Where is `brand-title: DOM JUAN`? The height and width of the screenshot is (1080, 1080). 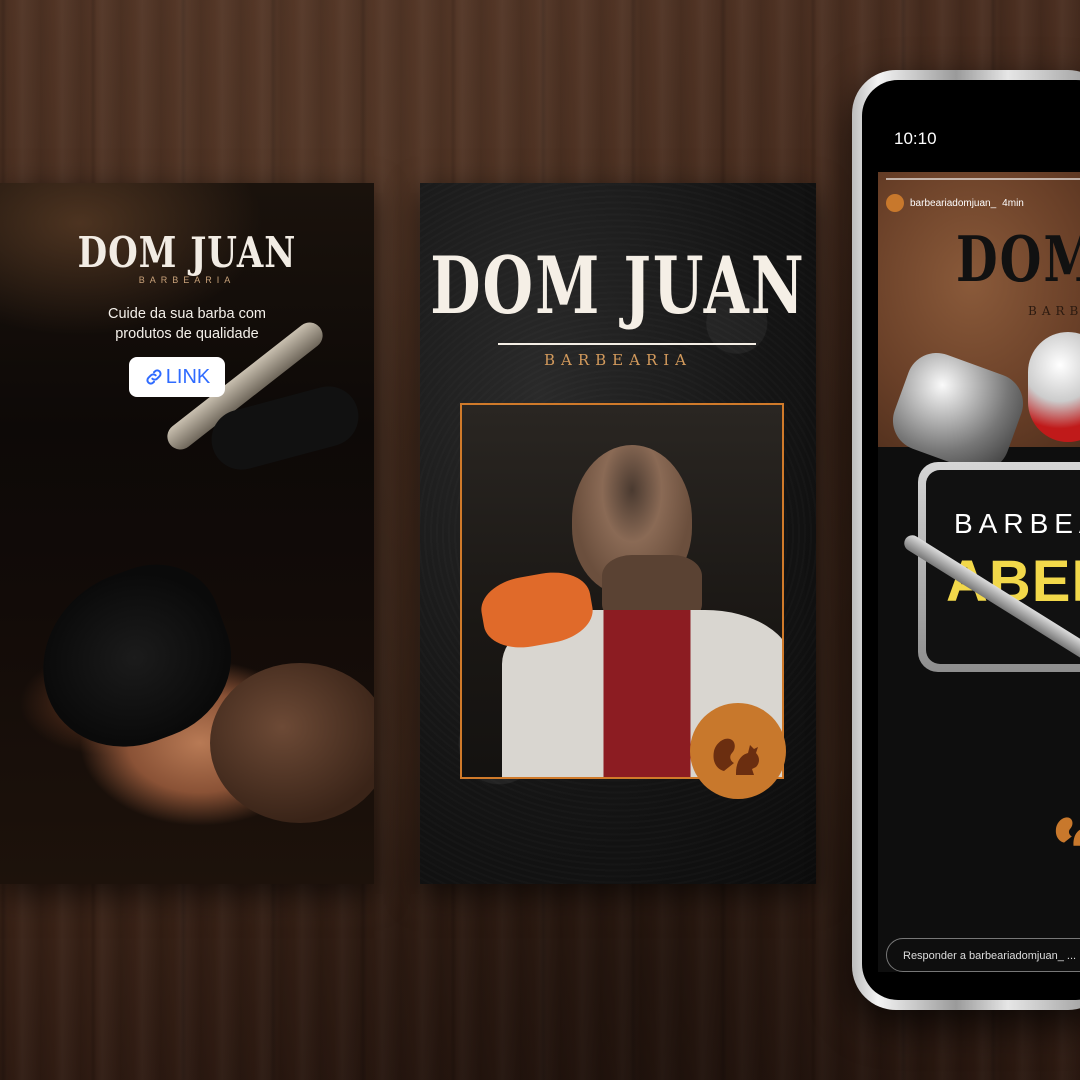 brand-title: DOM JUAN is located at coordinates (187, 253).